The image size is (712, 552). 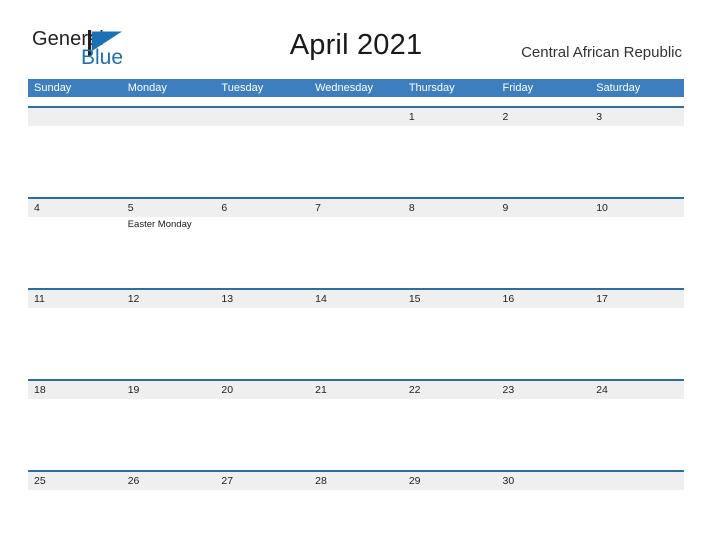 I want to click on week-date-strip: 11 12 13 14 15 16 17, so click(x=356, y=299).